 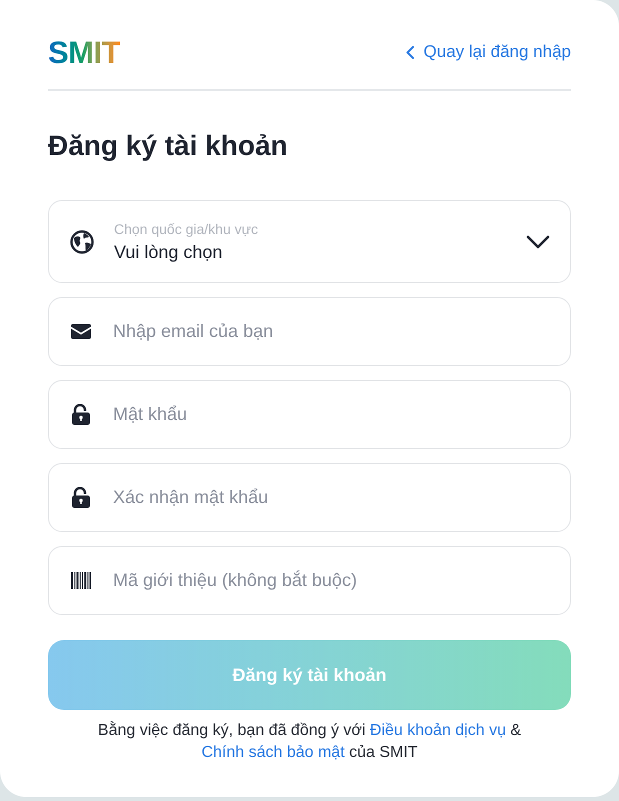 What do you see at coordinates (309, 241) in the screenshot?
I see `country-select: Chọn quốc gia/khu vực Vui lòng chọn` at bounding box center [309, 241].